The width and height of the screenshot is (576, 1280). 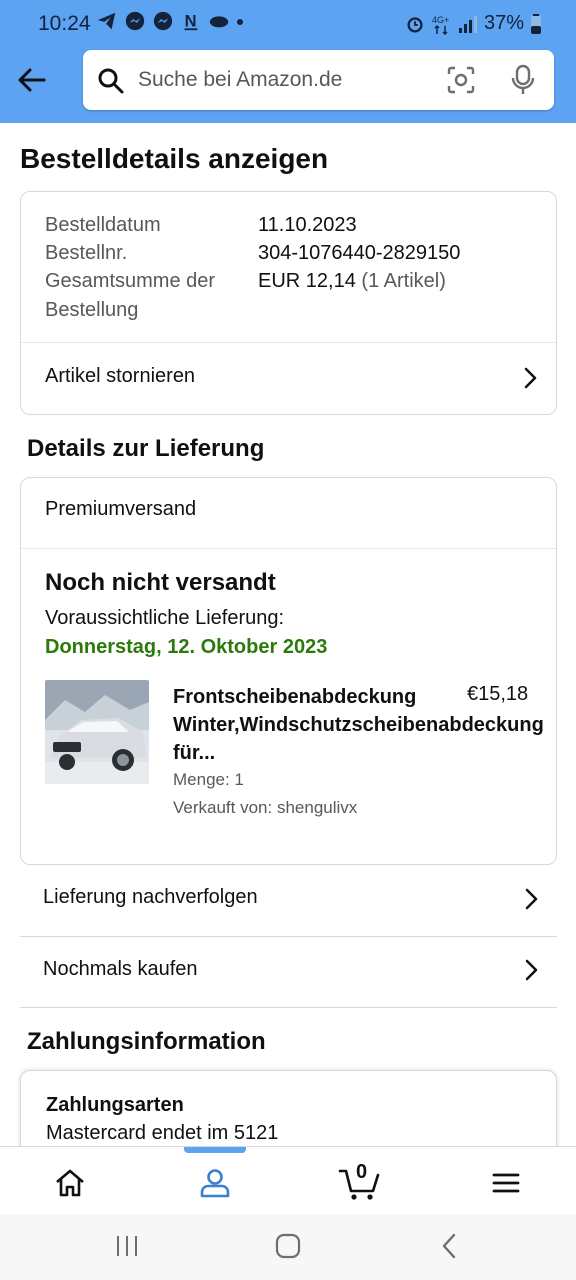 I want to click on order-total-value: EUR 12,14, so click(x=307, y=281).